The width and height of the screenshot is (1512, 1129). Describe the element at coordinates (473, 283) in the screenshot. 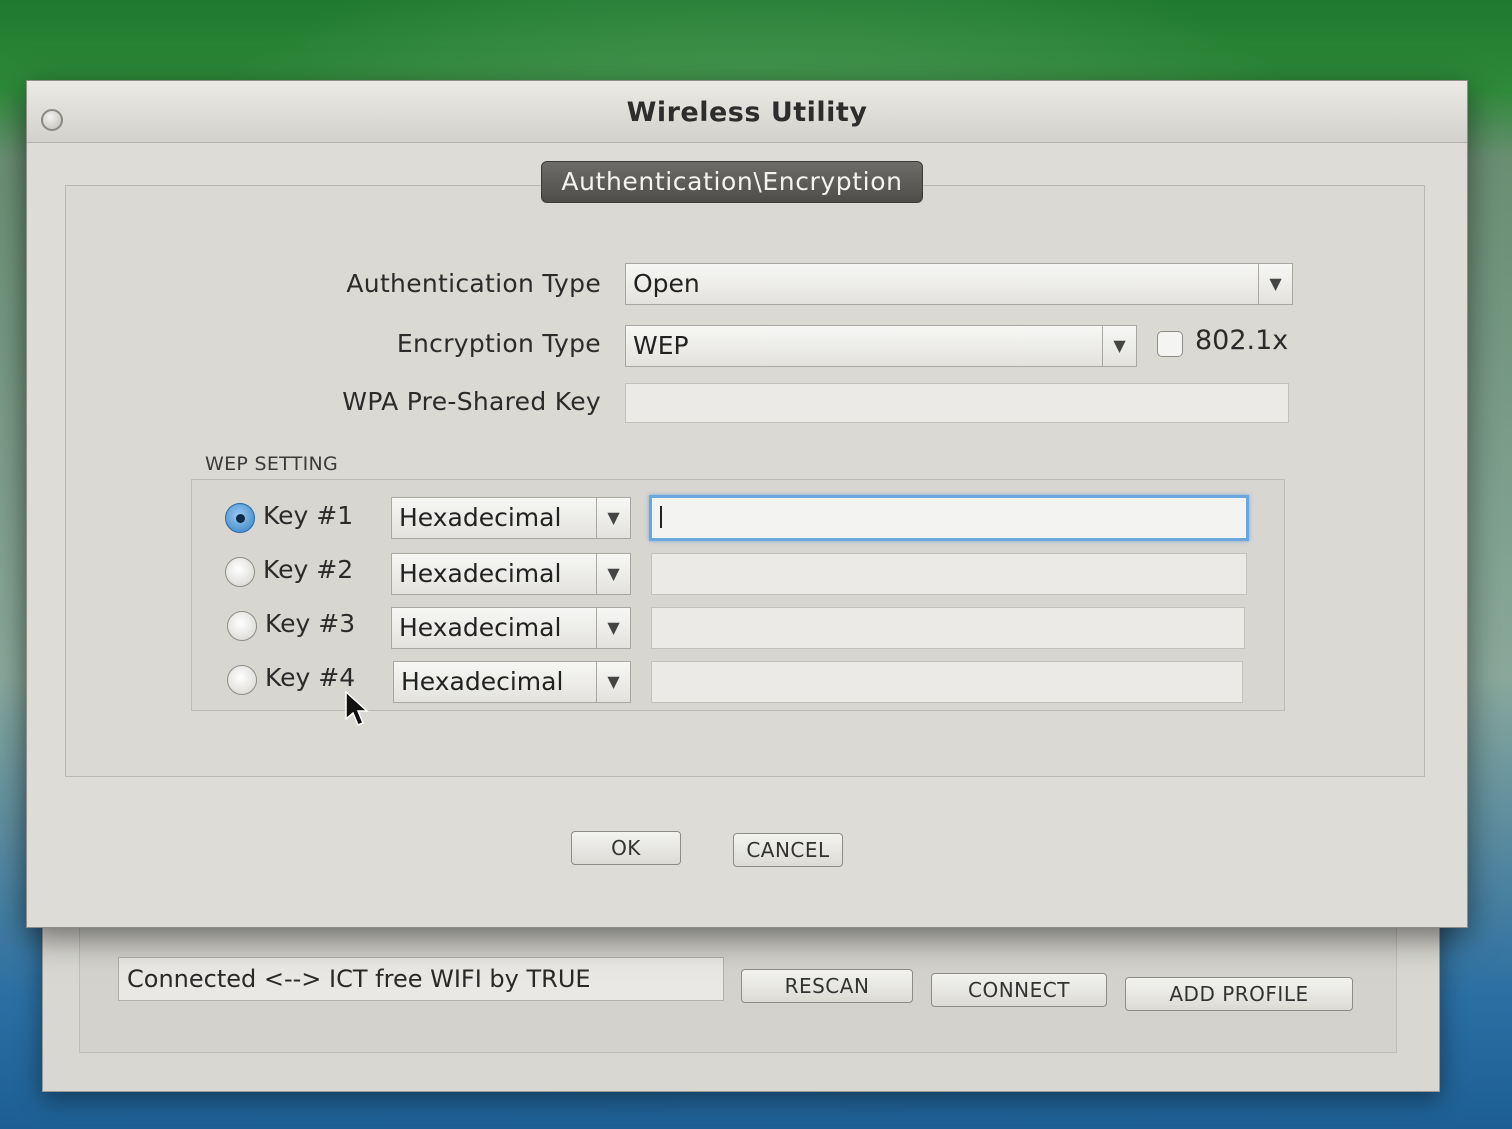

I see `auth-type-label: Authentication Type` at that location.